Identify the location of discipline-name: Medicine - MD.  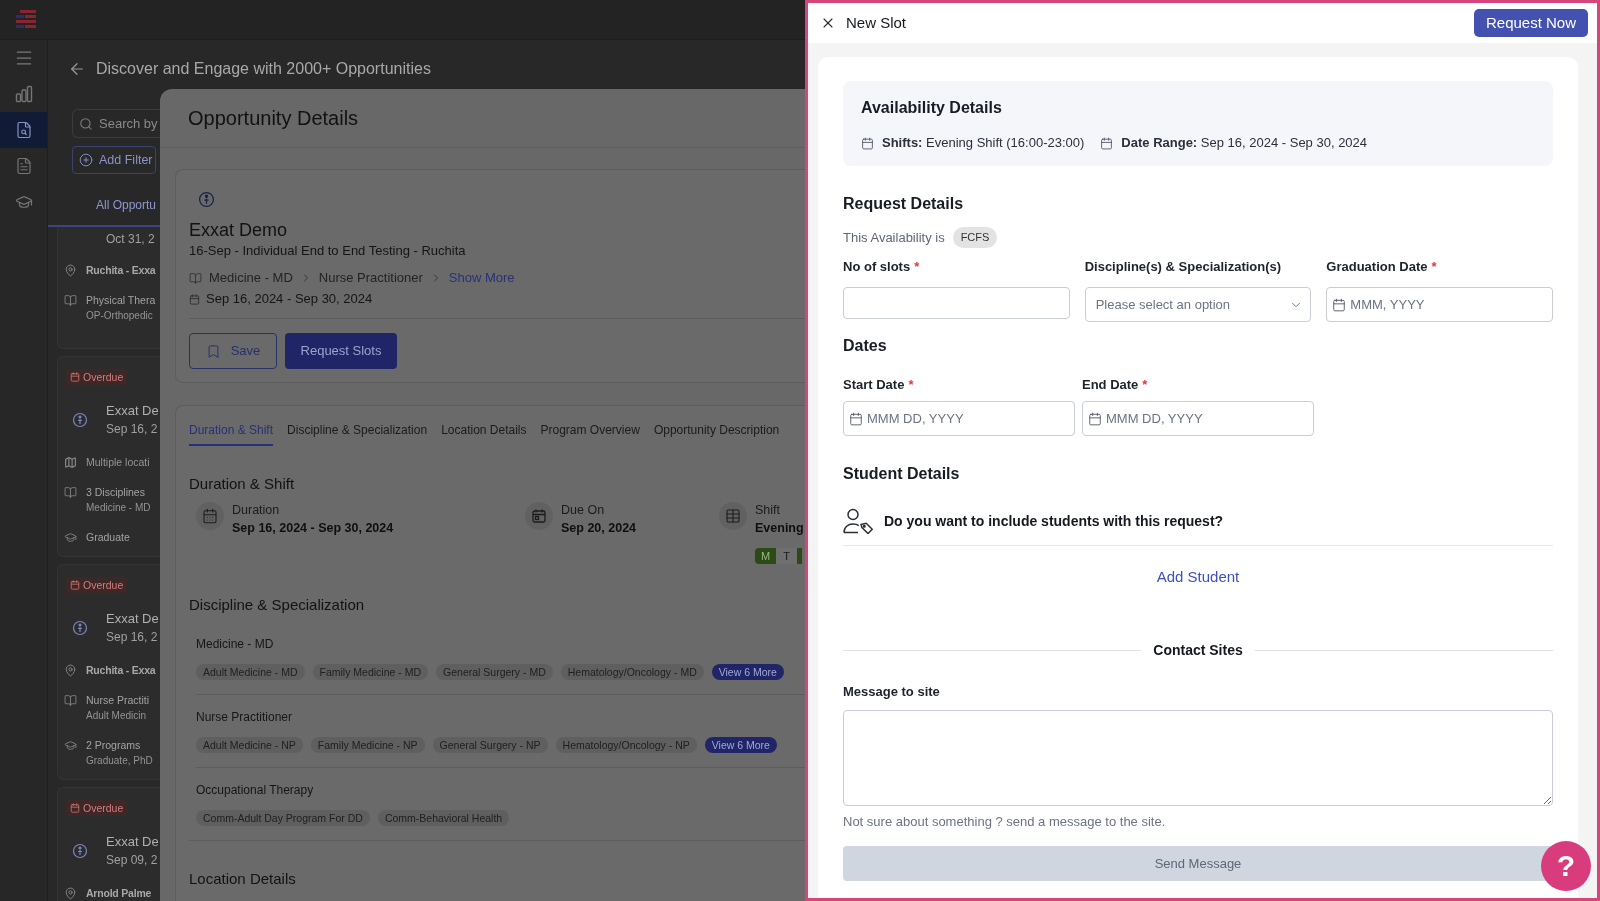
(235, 644).